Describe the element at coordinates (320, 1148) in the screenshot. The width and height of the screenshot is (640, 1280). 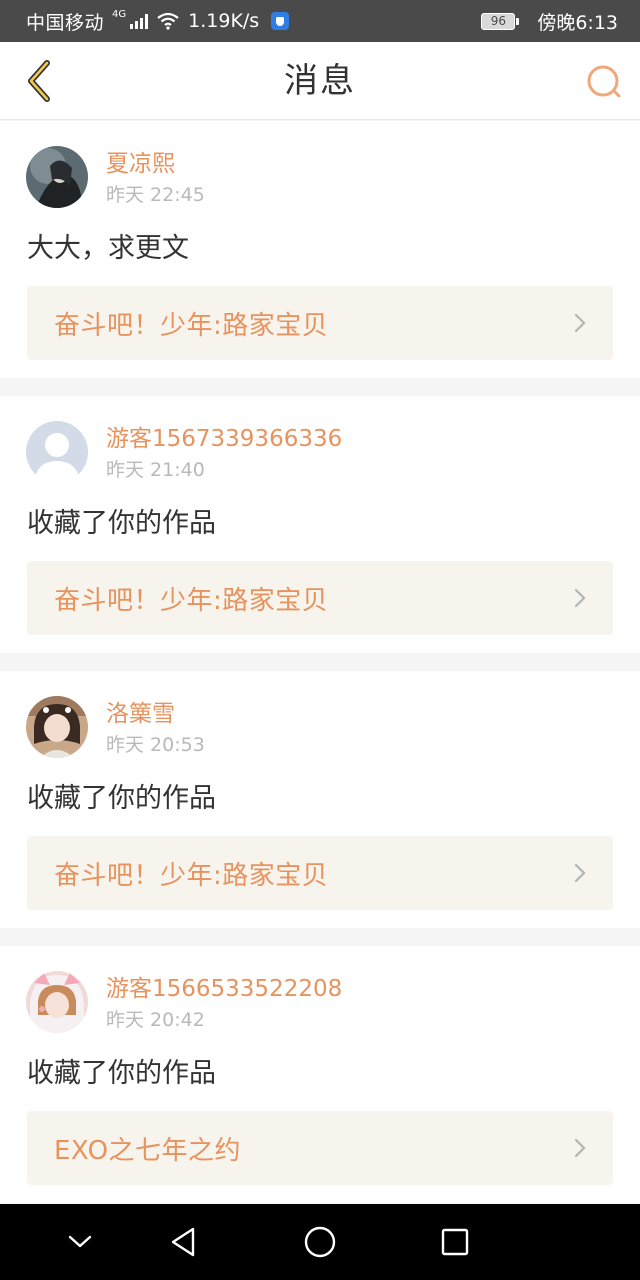
I see `work-link: EXO之七年之约` at that location.